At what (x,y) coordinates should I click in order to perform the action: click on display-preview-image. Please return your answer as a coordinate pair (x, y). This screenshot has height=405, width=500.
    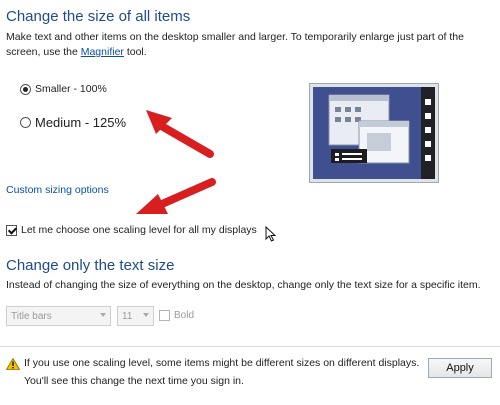
    Looking at the image, I should click on (374, 133).